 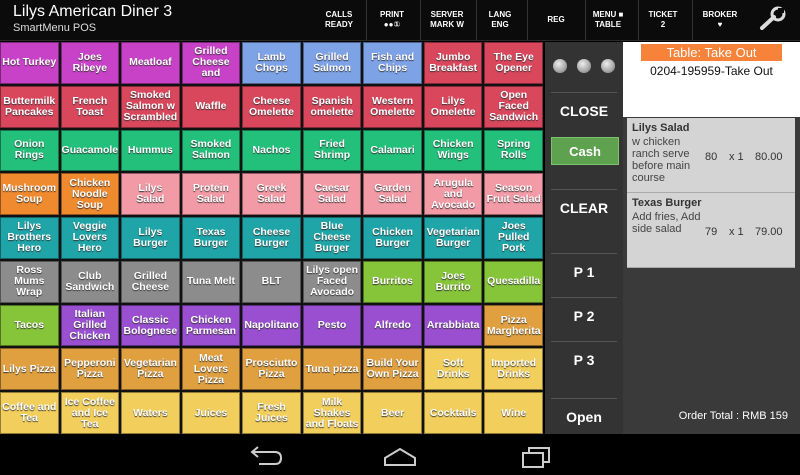 I want to click on menu-tile: Lilys open Faced Avocado, so click(x=332, y=281).